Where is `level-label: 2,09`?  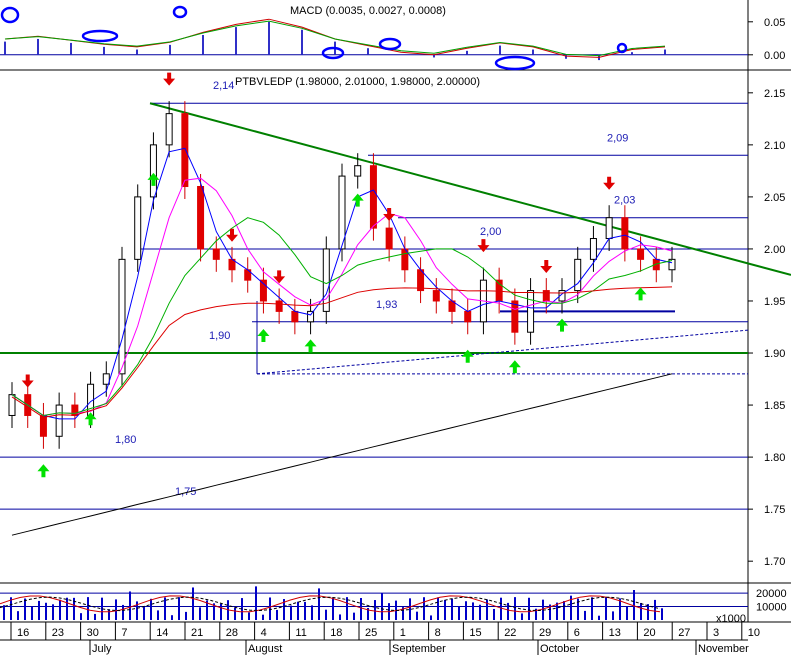 level-label: 2,09 is located at coordinates (617, 138).